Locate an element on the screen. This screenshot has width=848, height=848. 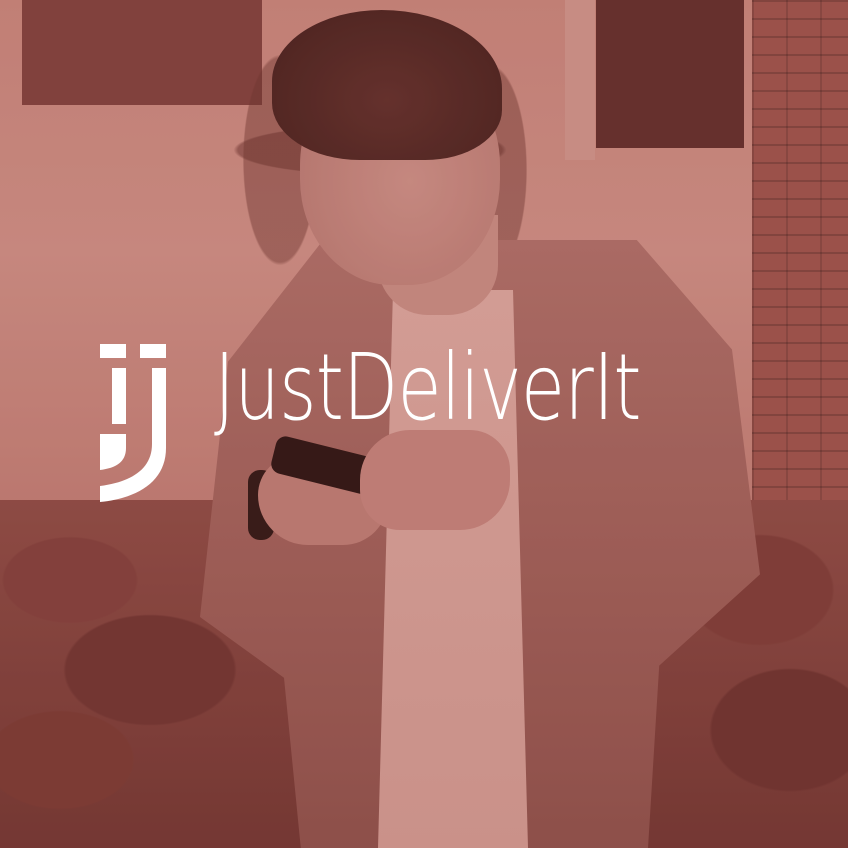
jj-monogram-icon is located at coordinates (133, 423).